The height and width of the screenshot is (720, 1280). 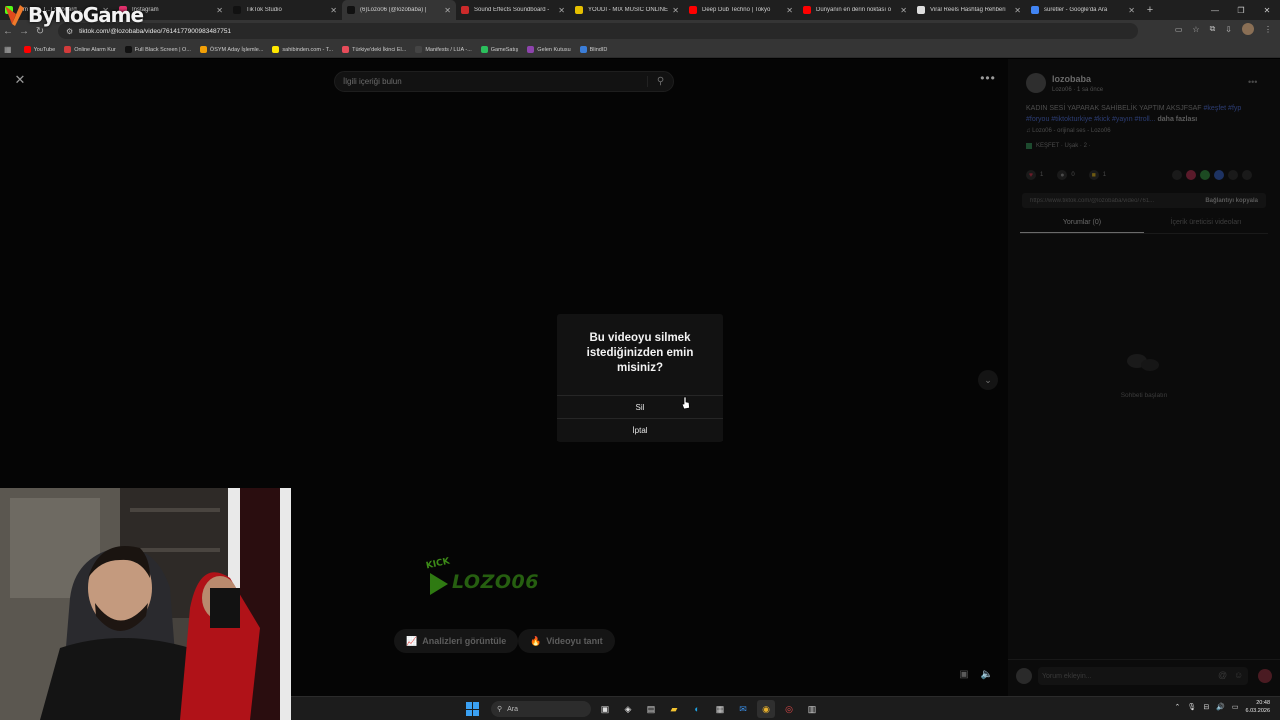 I want to click on x-share-icon, so click(x=1233, y=175).